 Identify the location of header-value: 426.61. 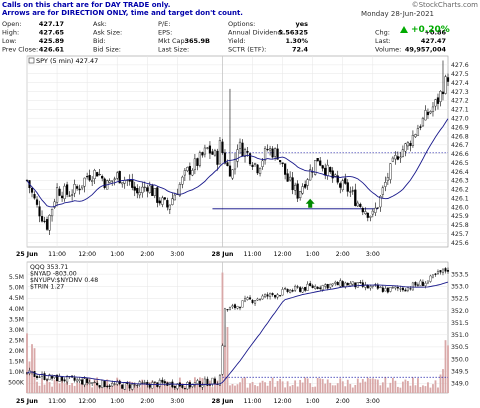
(52, 50).